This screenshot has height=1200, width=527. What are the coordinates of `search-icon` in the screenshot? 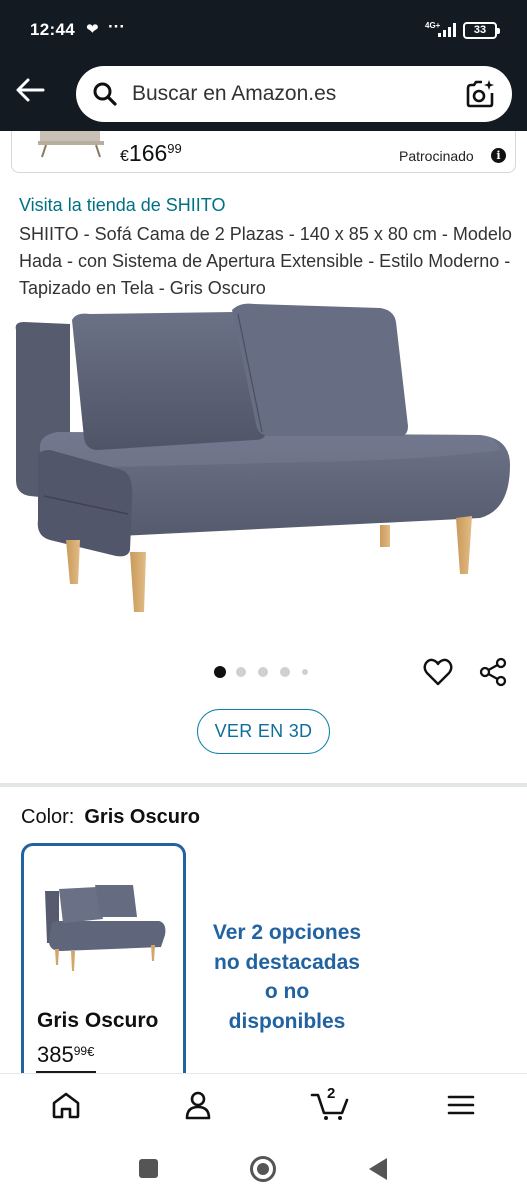 It's located at (105, 94).